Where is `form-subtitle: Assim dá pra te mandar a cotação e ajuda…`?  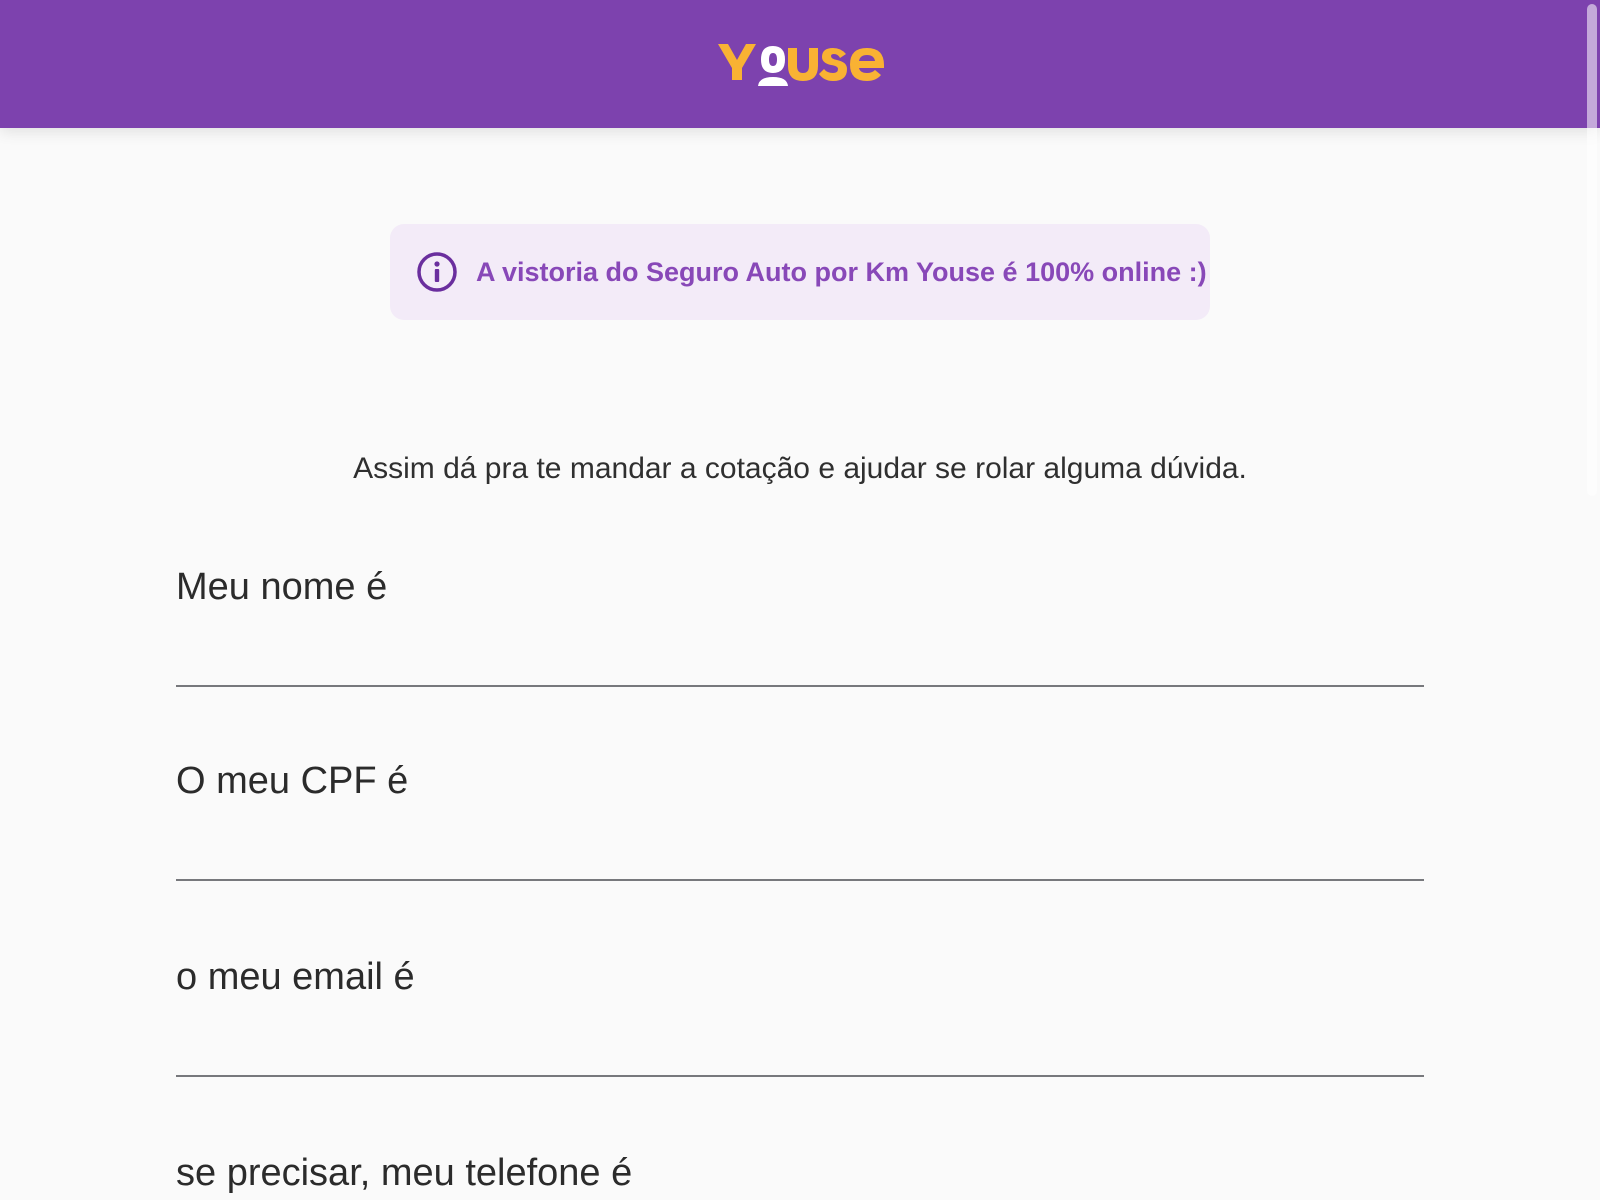 form-subtitle: Assim dá pra te mandar a cotação e ajuda… is located at coordinates (800, 468).